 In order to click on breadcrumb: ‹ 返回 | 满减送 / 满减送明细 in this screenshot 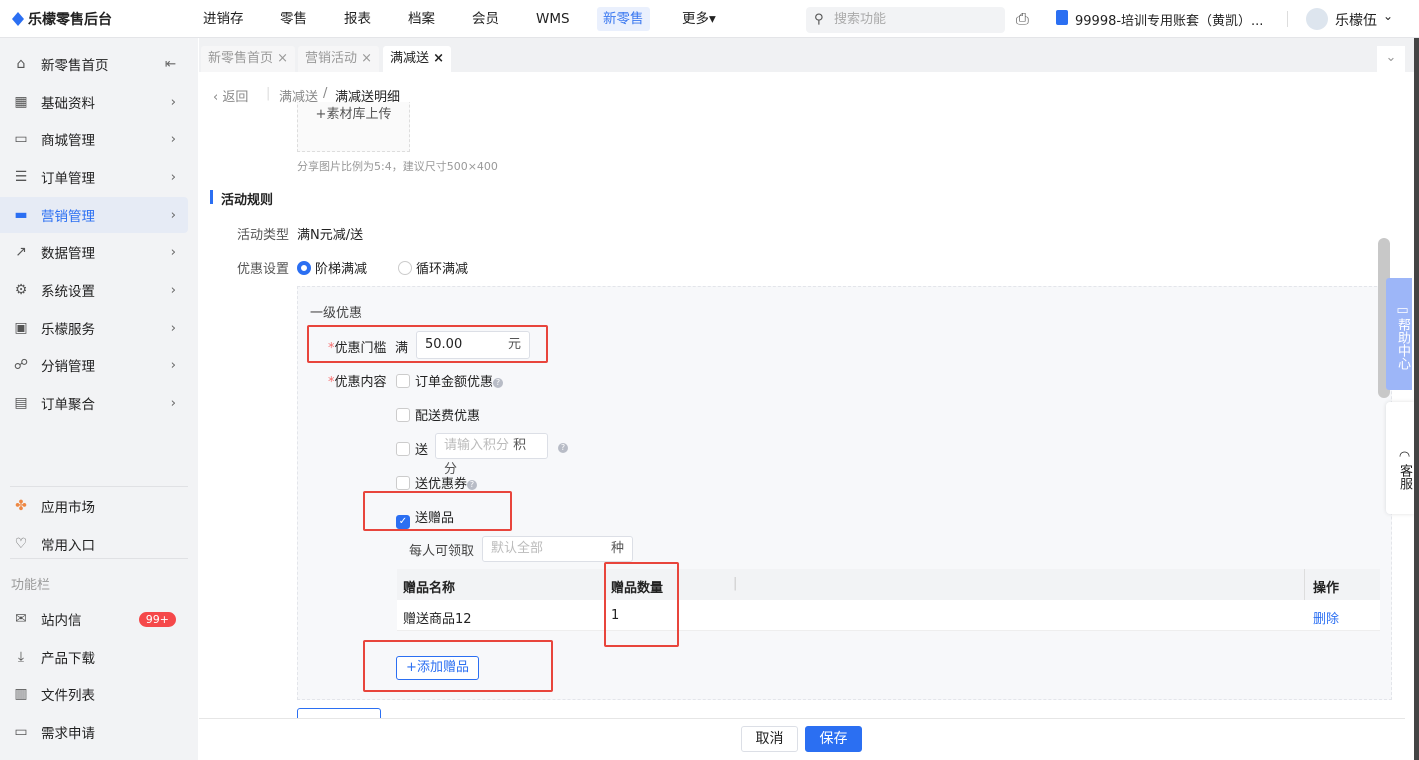, I will do `click(789, 88)`.